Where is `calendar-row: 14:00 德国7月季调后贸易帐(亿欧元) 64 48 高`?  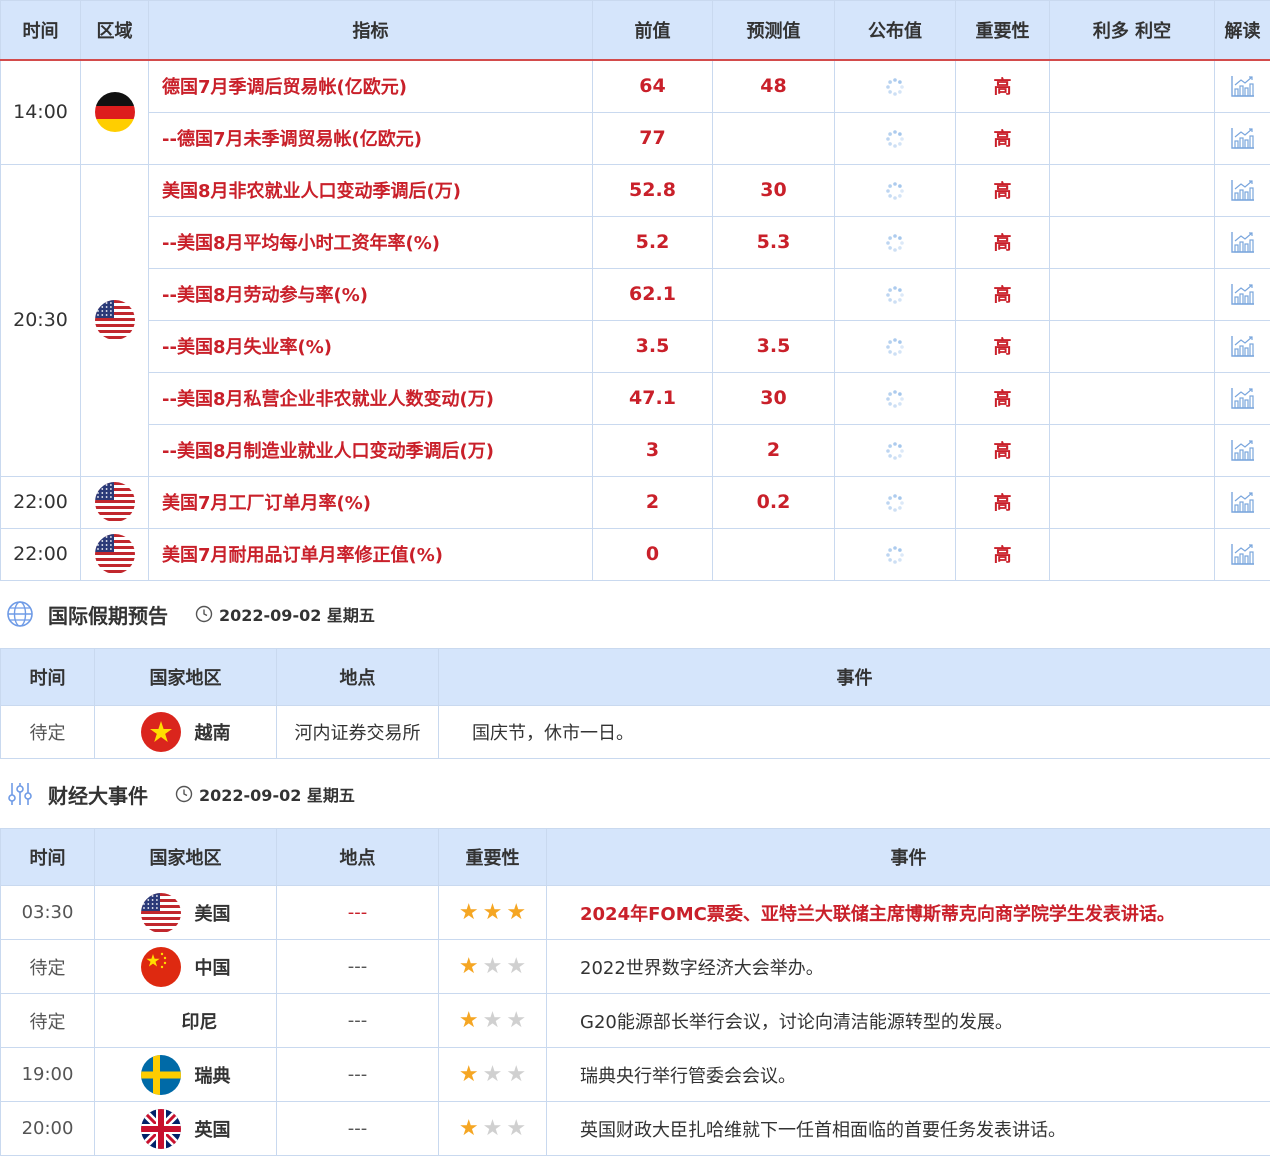 calendar-row: 14:00 德国7月季调后贸易帐(亿欧元) 64 48 高 is located at coordinates (635, 112).